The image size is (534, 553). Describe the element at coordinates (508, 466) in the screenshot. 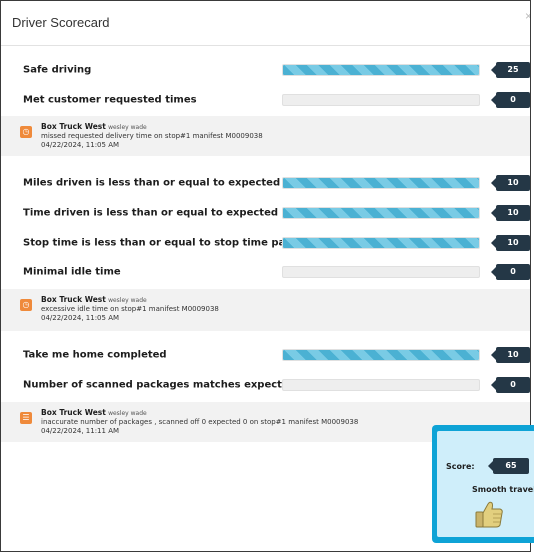

I see `score-value-badge: 65` at that location.